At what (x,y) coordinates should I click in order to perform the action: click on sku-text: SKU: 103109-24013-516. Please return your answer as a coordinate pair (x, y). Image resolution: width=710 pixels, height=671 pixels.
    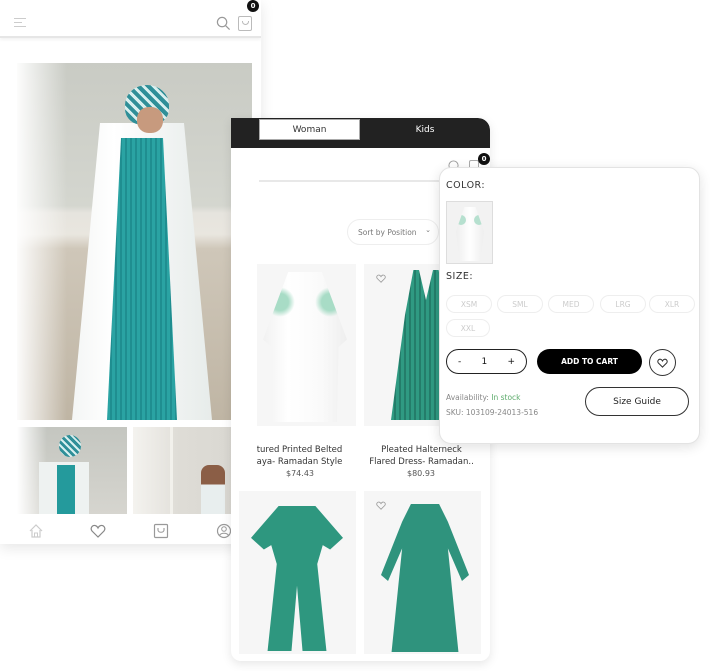
    Looking at the image, I should click on (492, 412).